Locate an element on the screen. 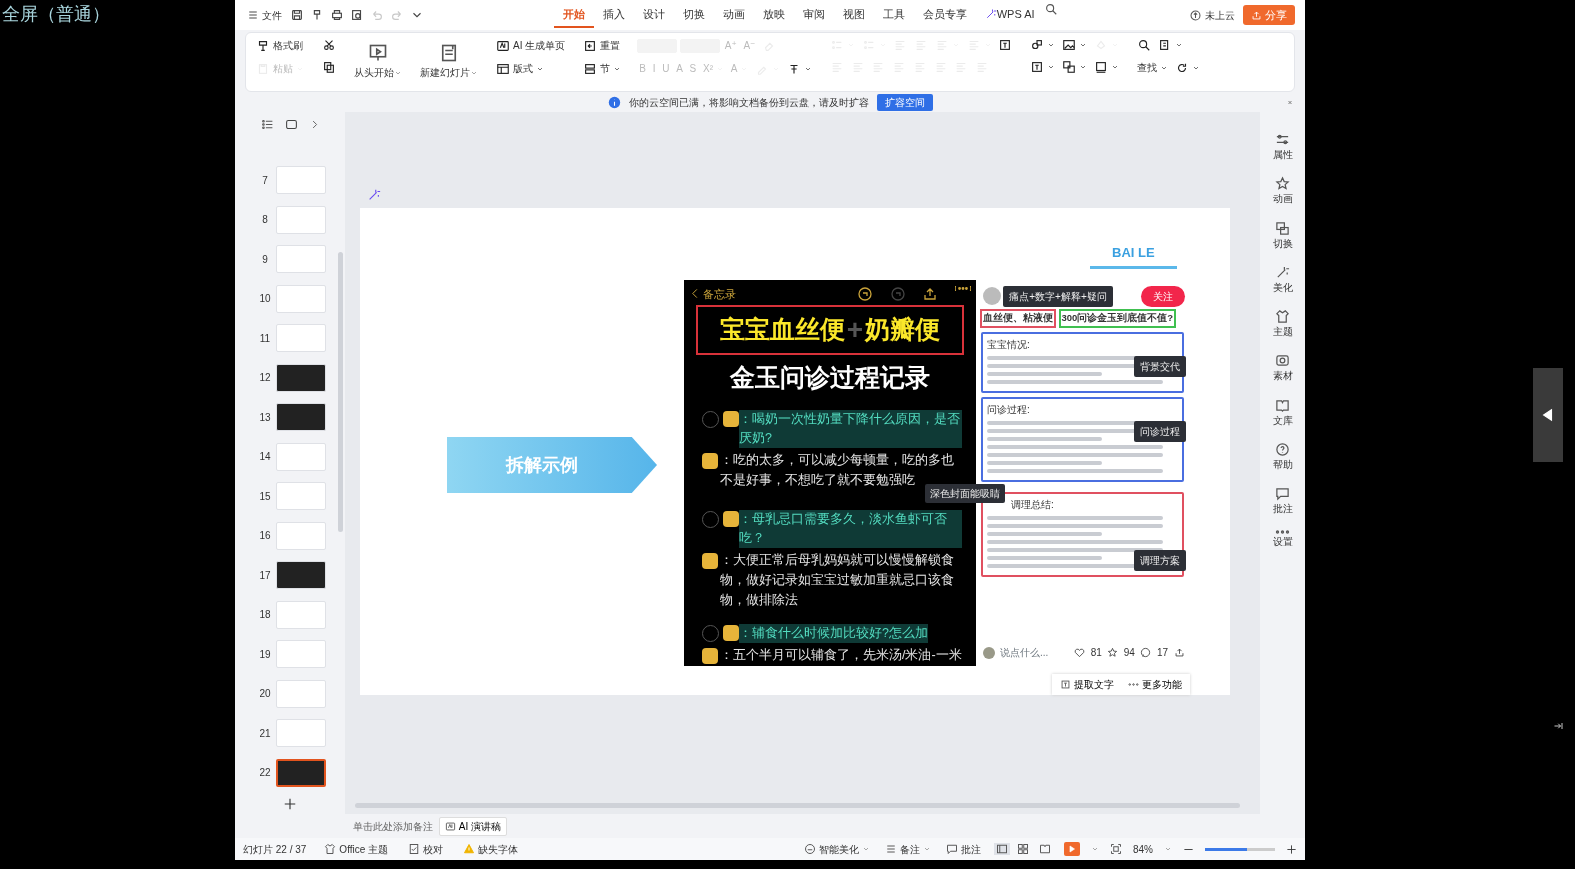 This screenshot has height=869, width=1575. section-button: 节 is located at coordinates (602, 68).